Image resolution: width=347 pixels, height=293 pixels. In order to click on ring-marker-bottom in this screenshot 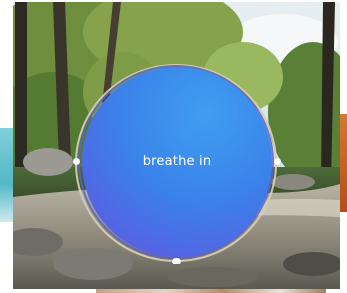, I will do `click(176, 261)`.